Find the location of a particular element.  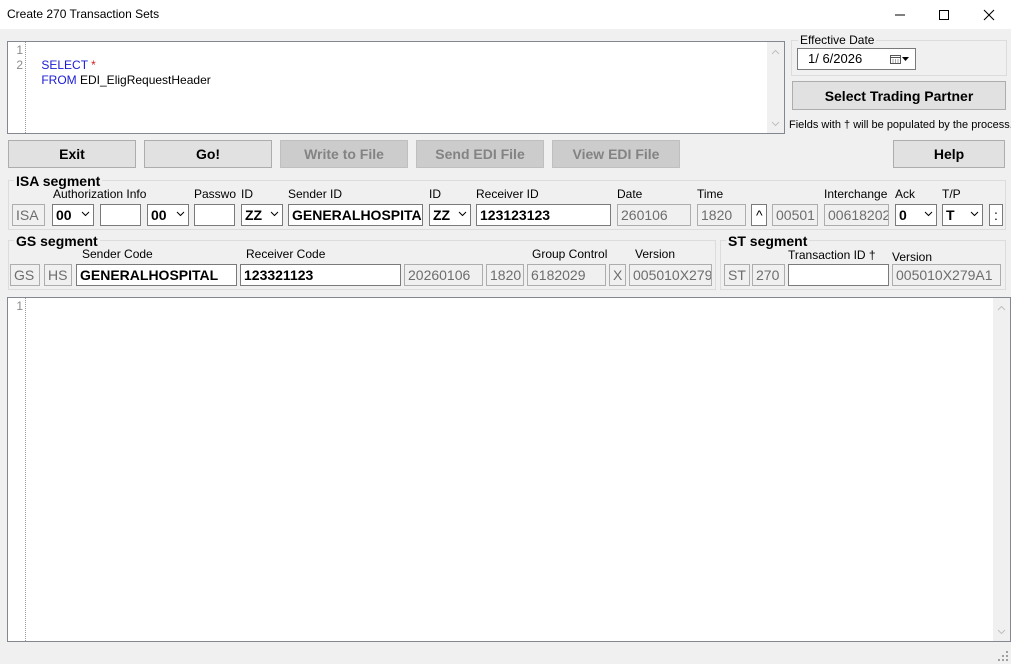

isa-version-field: 00501 is located at coordinates (795, 215).